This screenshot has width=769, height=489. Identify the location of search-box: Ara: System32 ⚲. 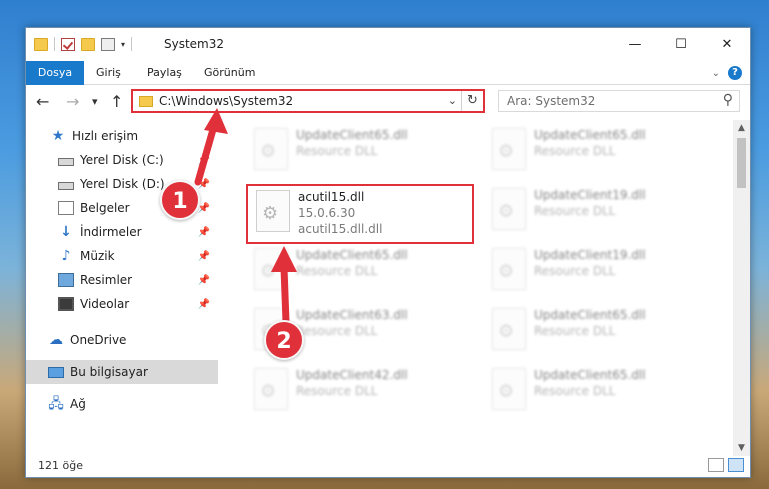
(619, 101).